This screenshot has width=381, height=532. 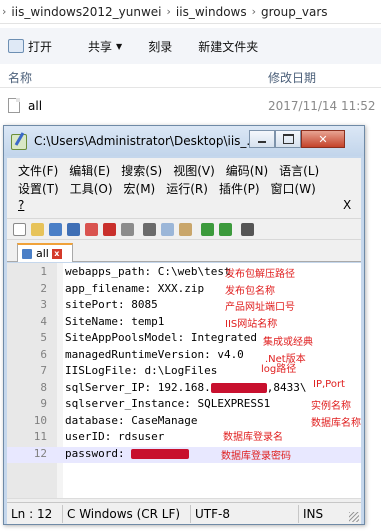 What do you see at coordinates (225, 229) in the screenshot?
I see `redo-icon` at bounding box center [225, 229].